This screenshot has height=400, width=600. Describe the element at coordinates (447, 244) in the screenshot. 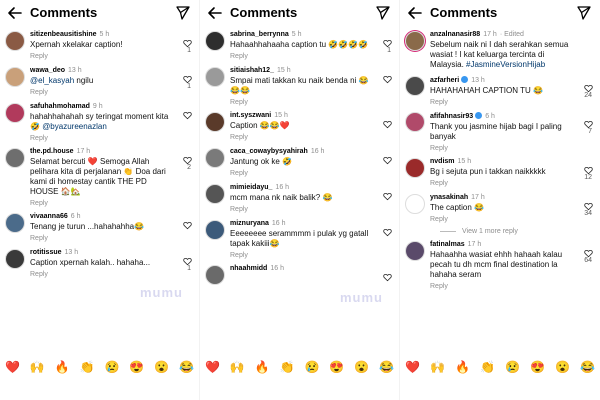

I see `username-link: fatinalmas` at that location.